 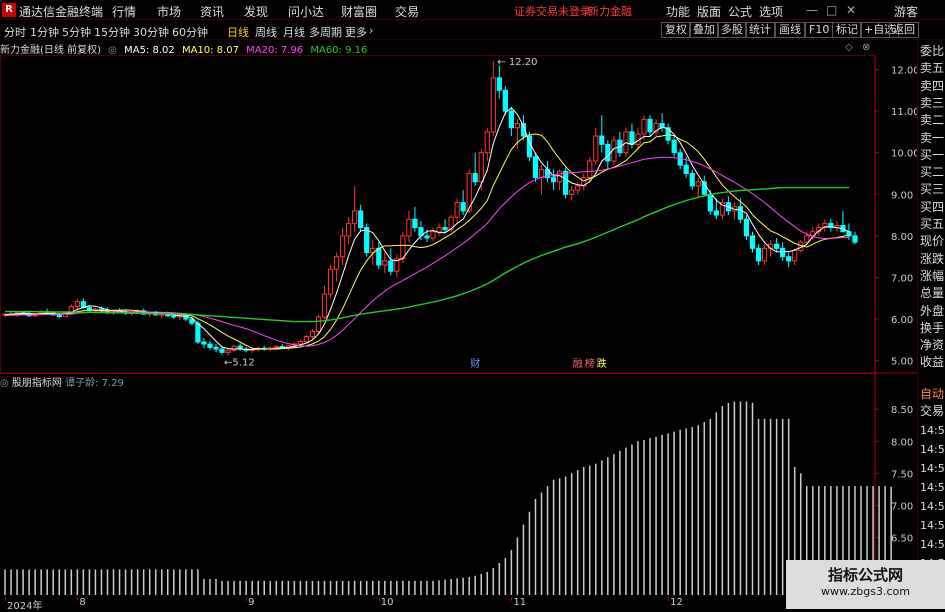 What do you see at coordinates (266, 32) in the screenshot?
I see `period-tab-7: 周线` at bounding box center [266, 32].